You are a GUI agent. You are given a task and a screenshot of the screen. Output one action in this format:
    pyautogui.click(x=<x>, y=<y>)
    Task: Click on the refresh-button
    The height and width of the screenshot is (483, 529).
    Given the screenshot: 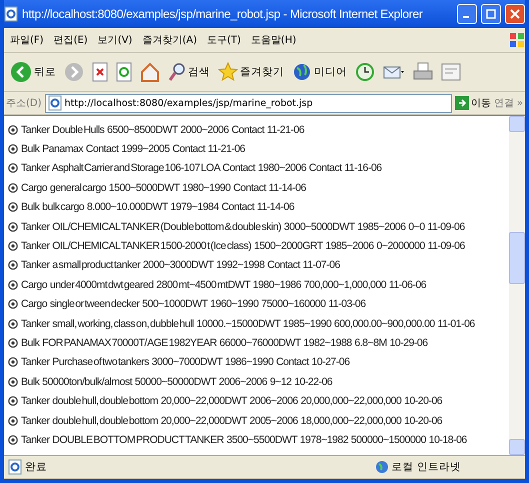 What is the action you would take?
    pyautogui.click(x=124, y=72)
    